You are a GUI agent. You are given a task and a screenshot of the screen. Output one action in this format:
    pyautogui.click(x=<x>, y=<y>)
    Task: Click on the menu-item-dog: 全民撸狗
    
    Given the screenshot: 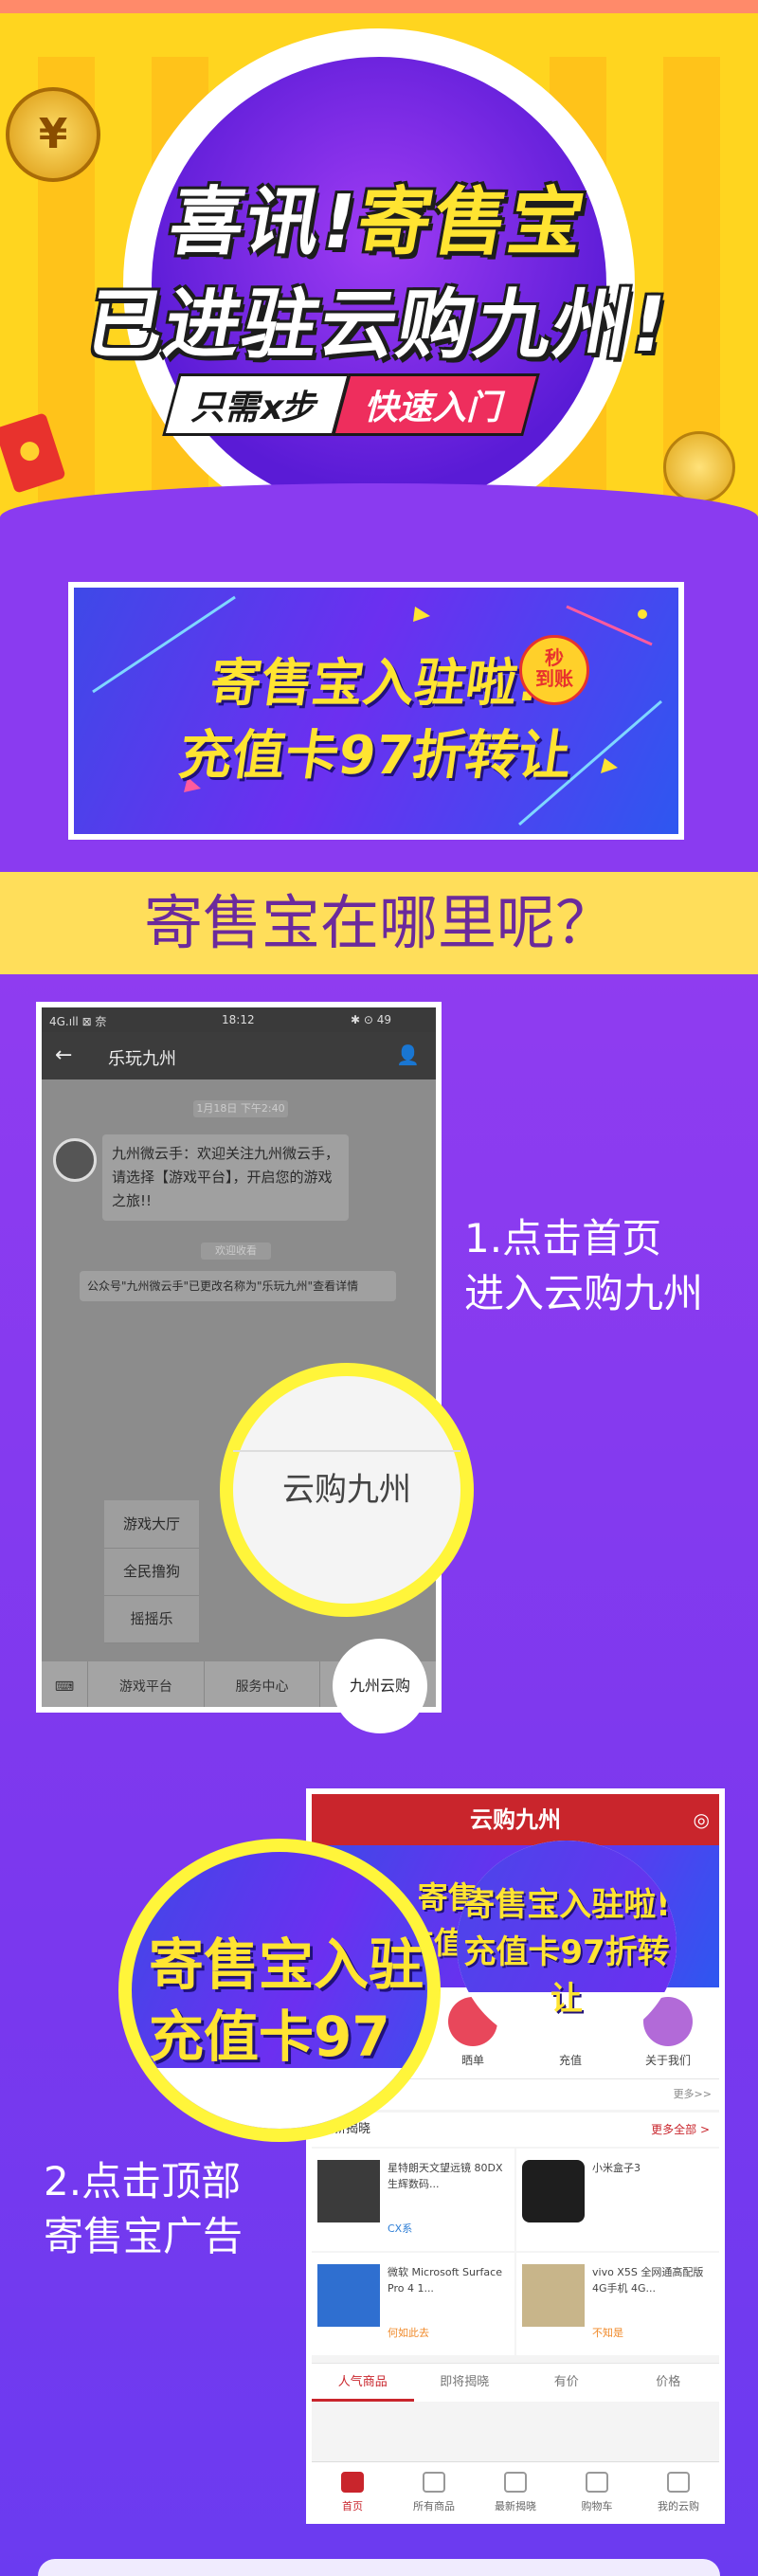 What is the action you would take?
    pyautogui.click(x=151, y=1572)
    